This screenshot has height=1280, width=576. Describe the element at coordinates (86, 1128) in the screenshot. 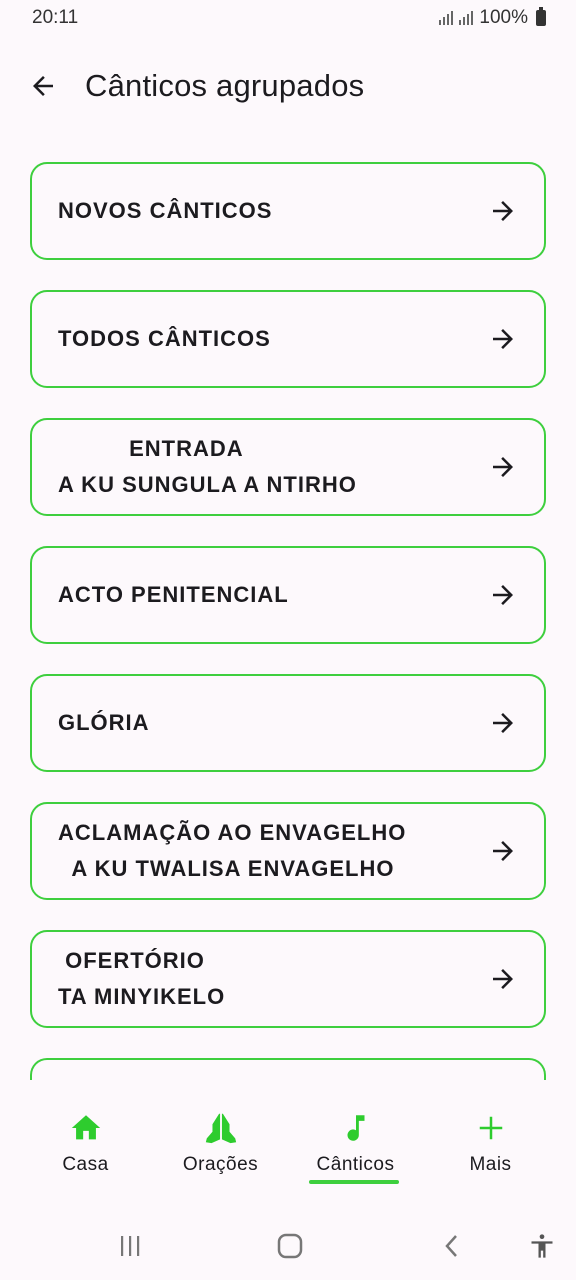

I see `home-icon` at that location.